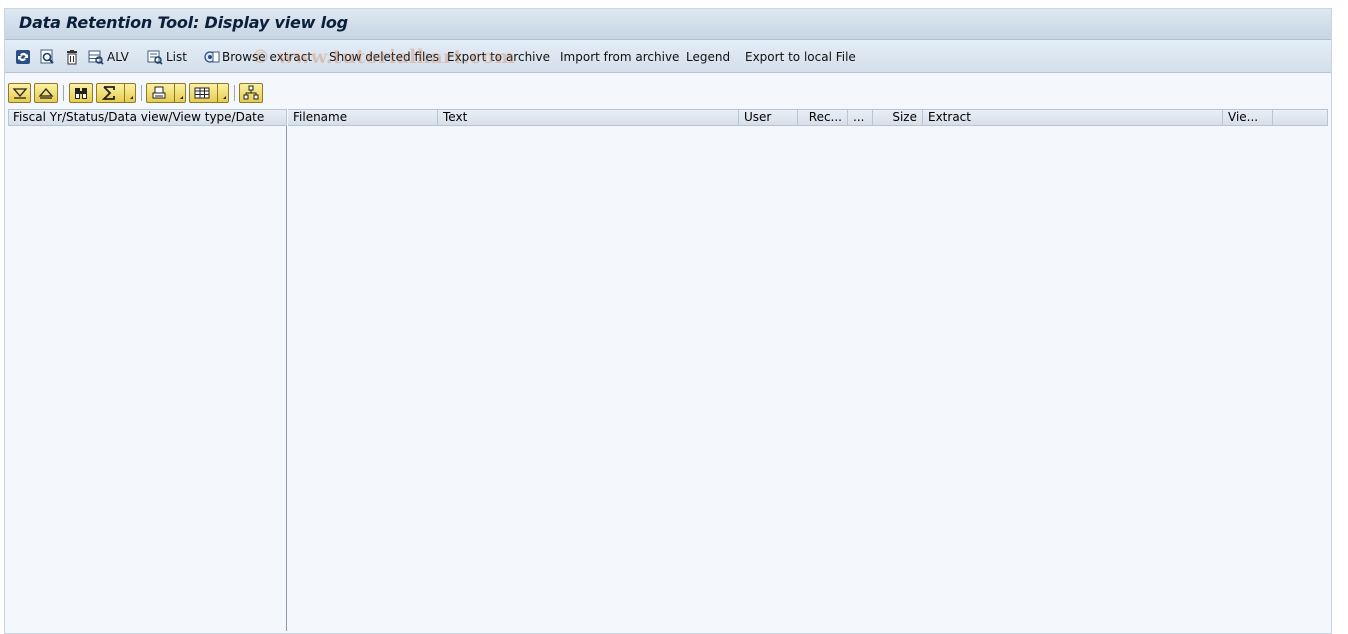  I want to click on column-header-extract: Extract, so click(1073, 117).